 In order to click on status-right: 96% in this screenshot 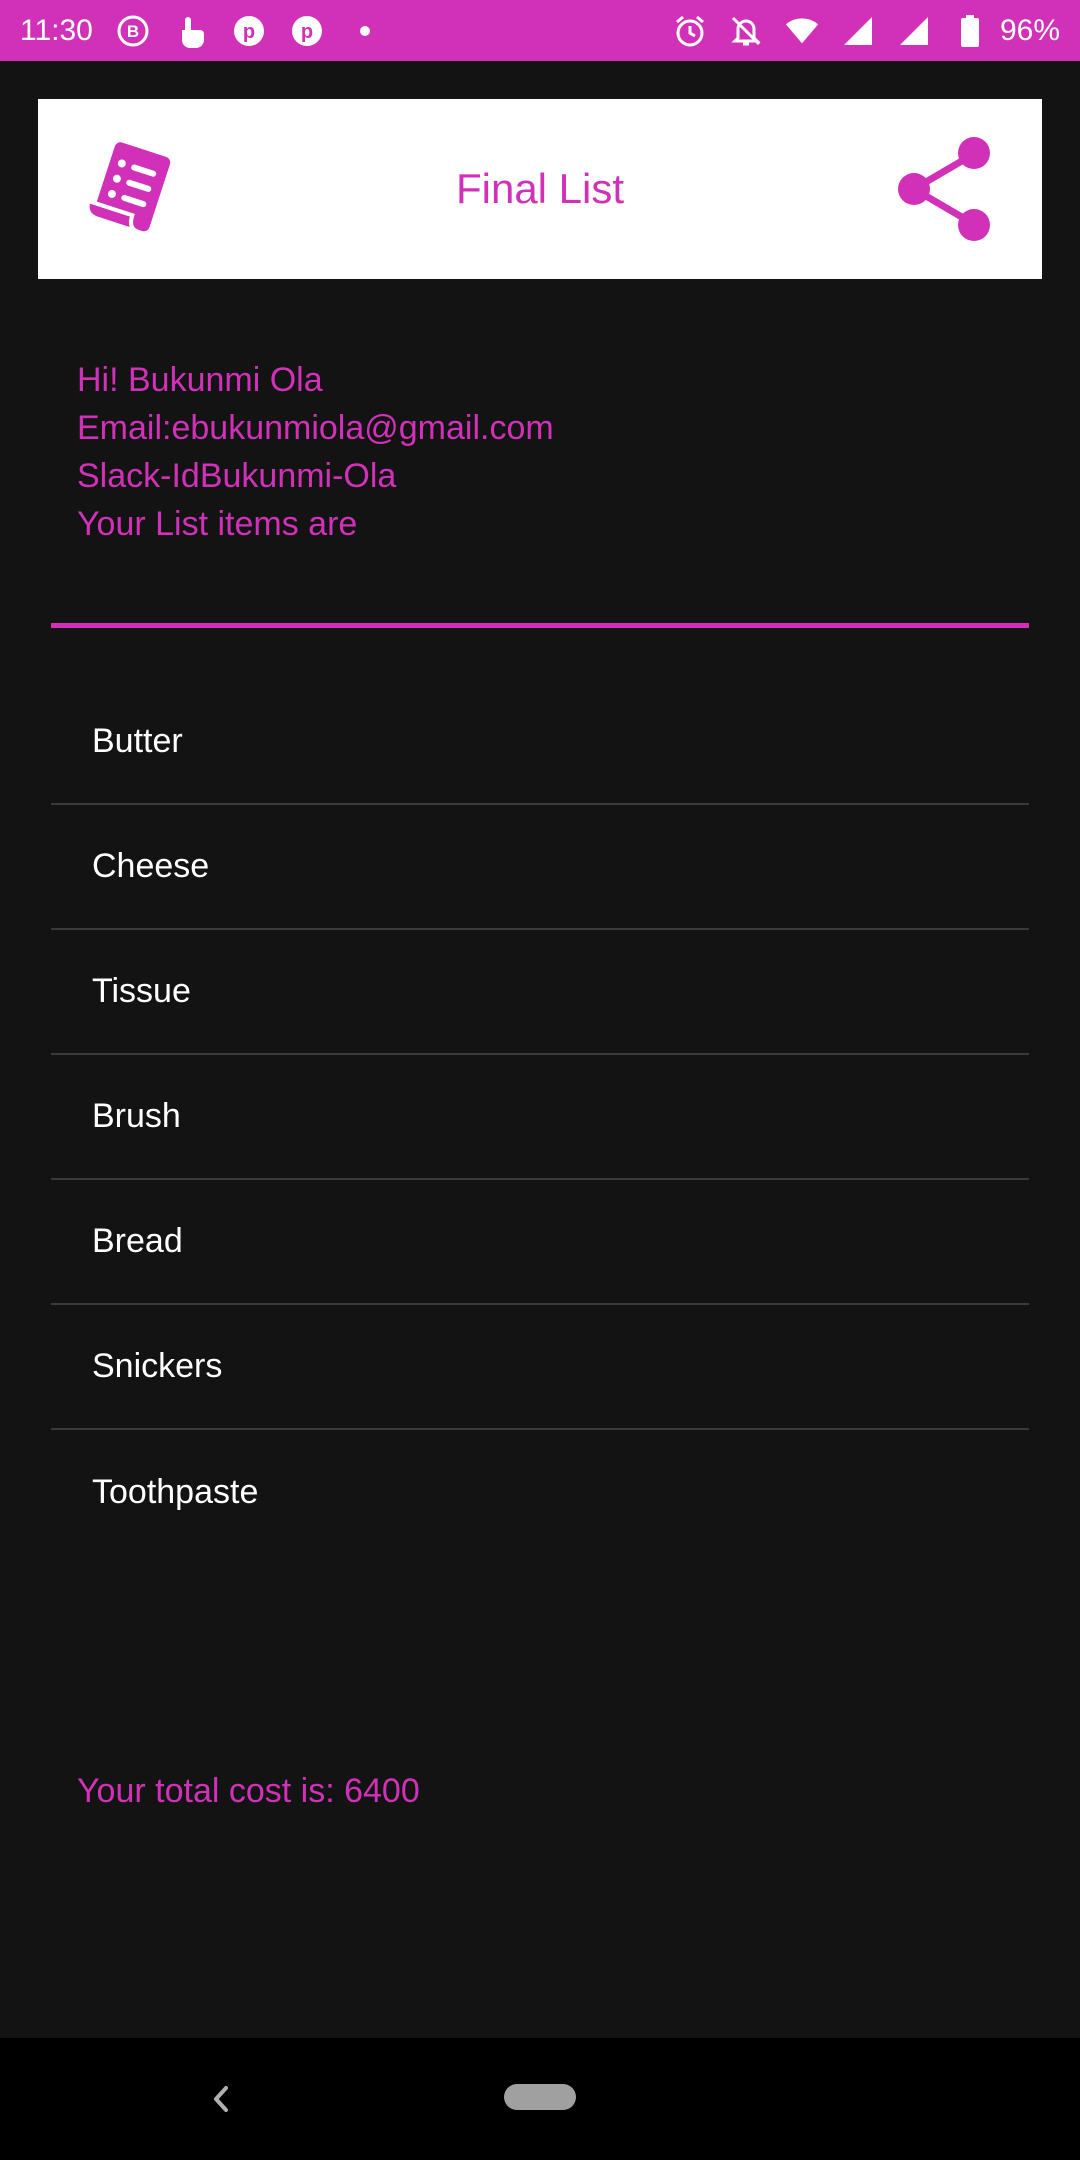, I will do `click(866, 31)`.